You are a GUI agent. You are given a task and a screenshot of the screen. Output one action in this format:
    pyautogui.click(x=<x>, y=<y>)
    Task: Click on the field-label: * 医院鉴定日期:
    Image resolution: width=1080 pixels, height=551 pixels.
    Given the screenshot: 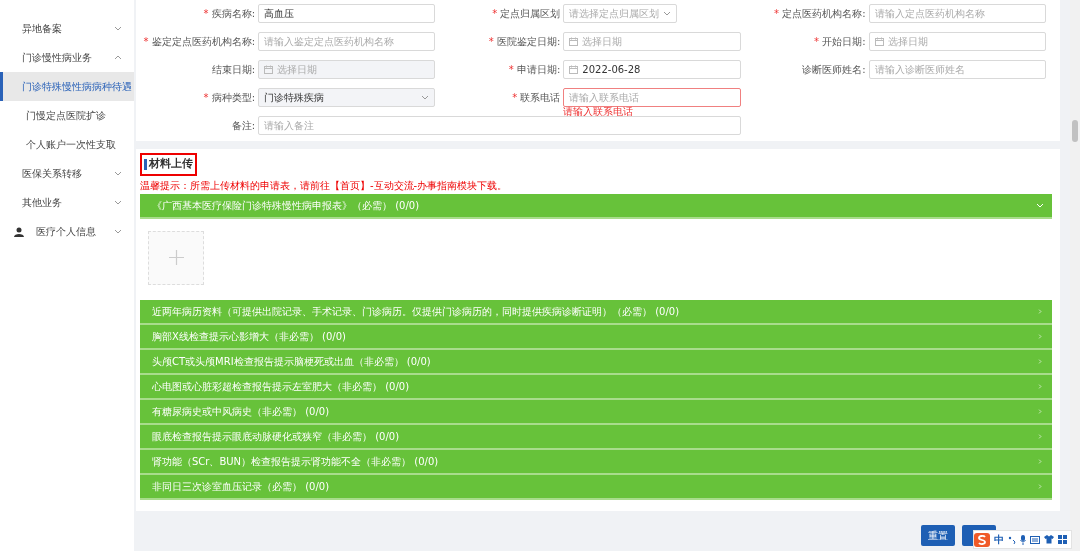 What is the action you would take?
    pyautogui.click(x=524, y=42)
    